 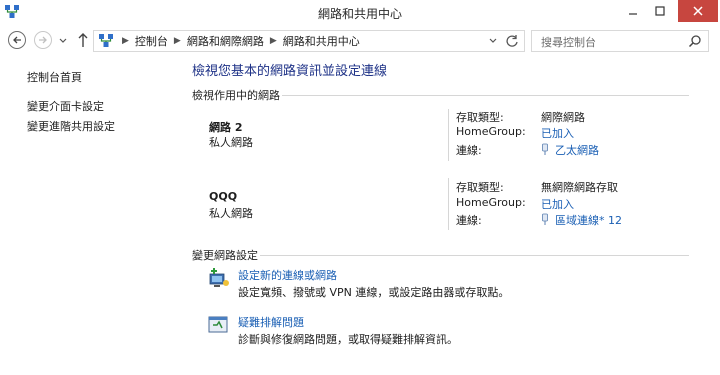 I want to click on maximize-button, so click(x=660, y=11).